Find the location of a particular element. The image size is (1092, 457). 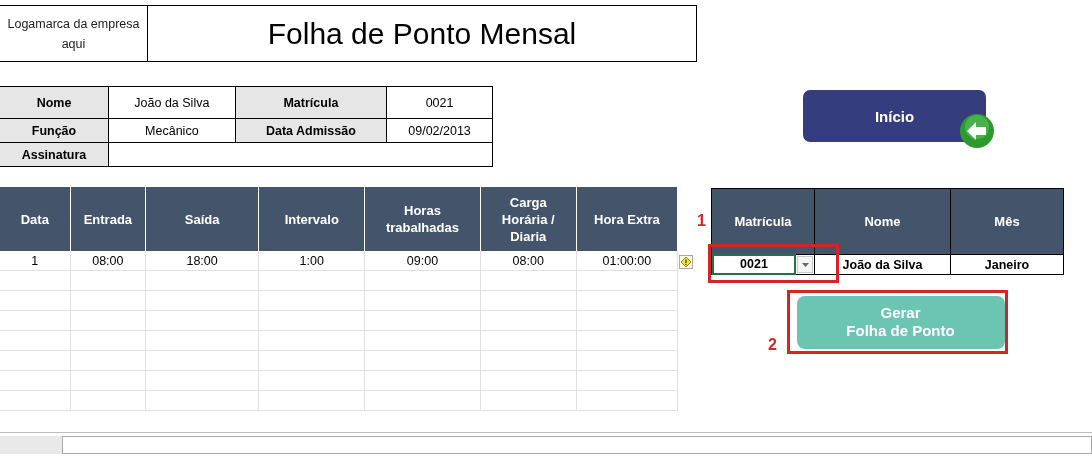

column-header: Entrada is located at coordinates (108, 219).